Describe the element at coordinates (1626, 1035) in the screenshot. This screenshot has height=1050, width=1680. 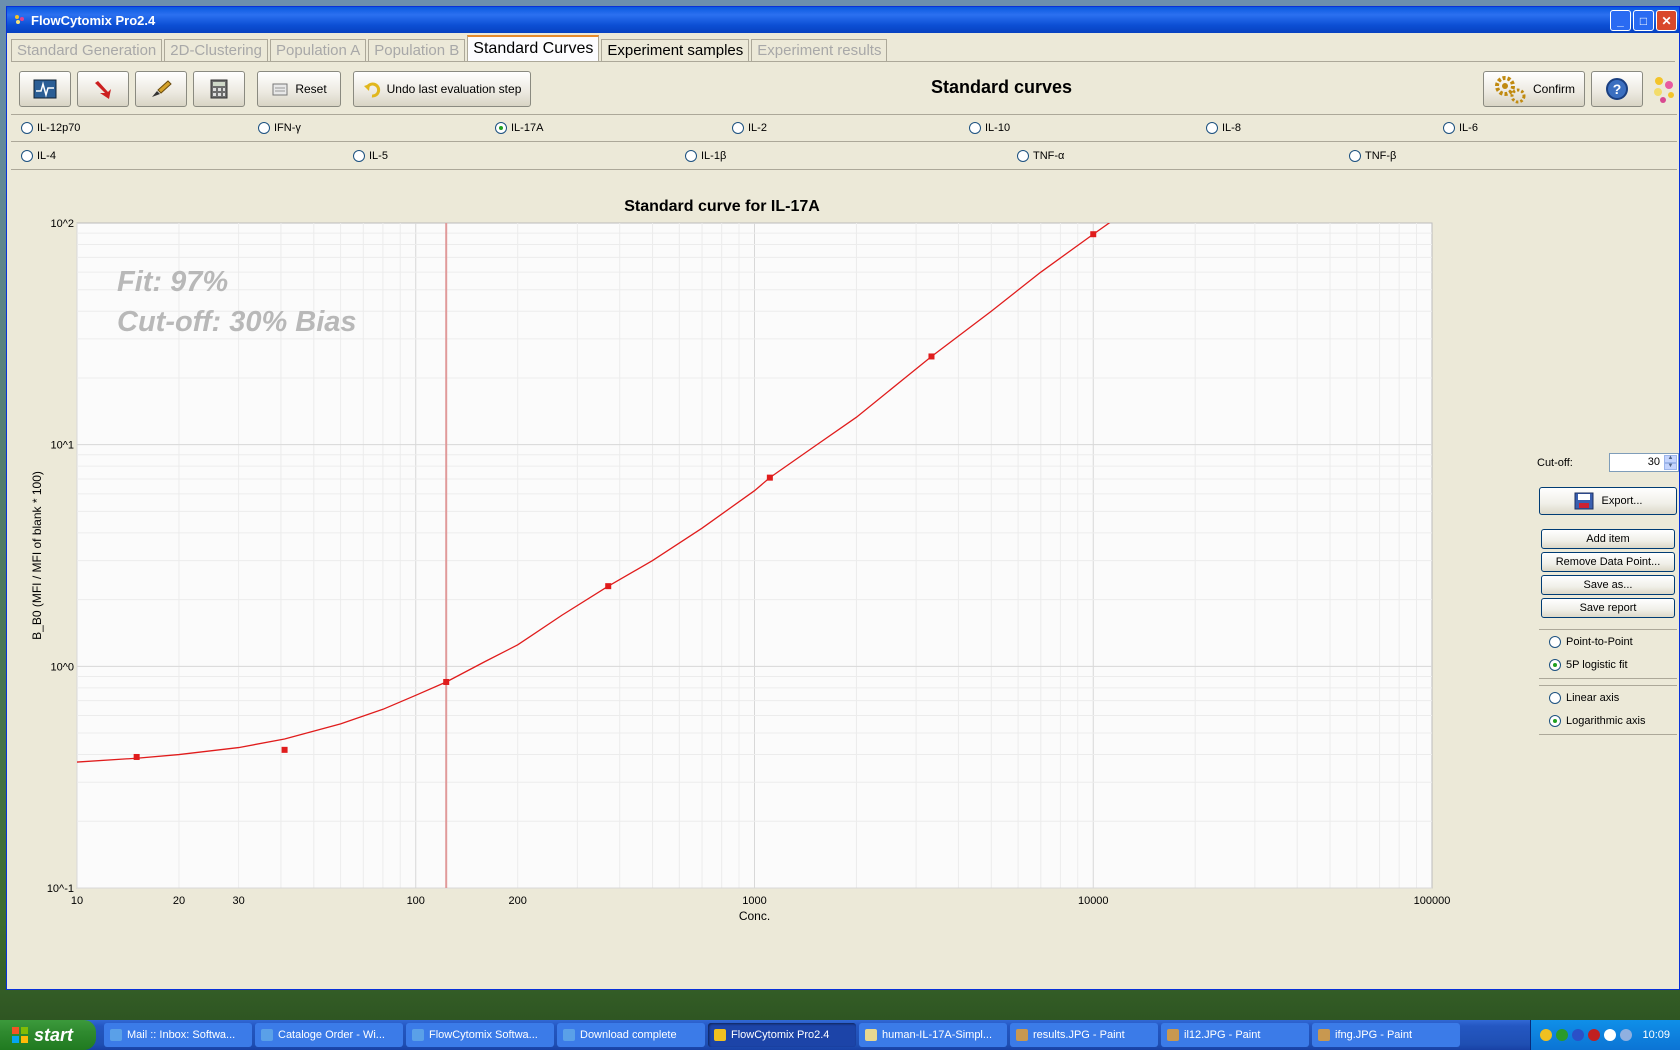
I see `tray-display-icon` at that location.